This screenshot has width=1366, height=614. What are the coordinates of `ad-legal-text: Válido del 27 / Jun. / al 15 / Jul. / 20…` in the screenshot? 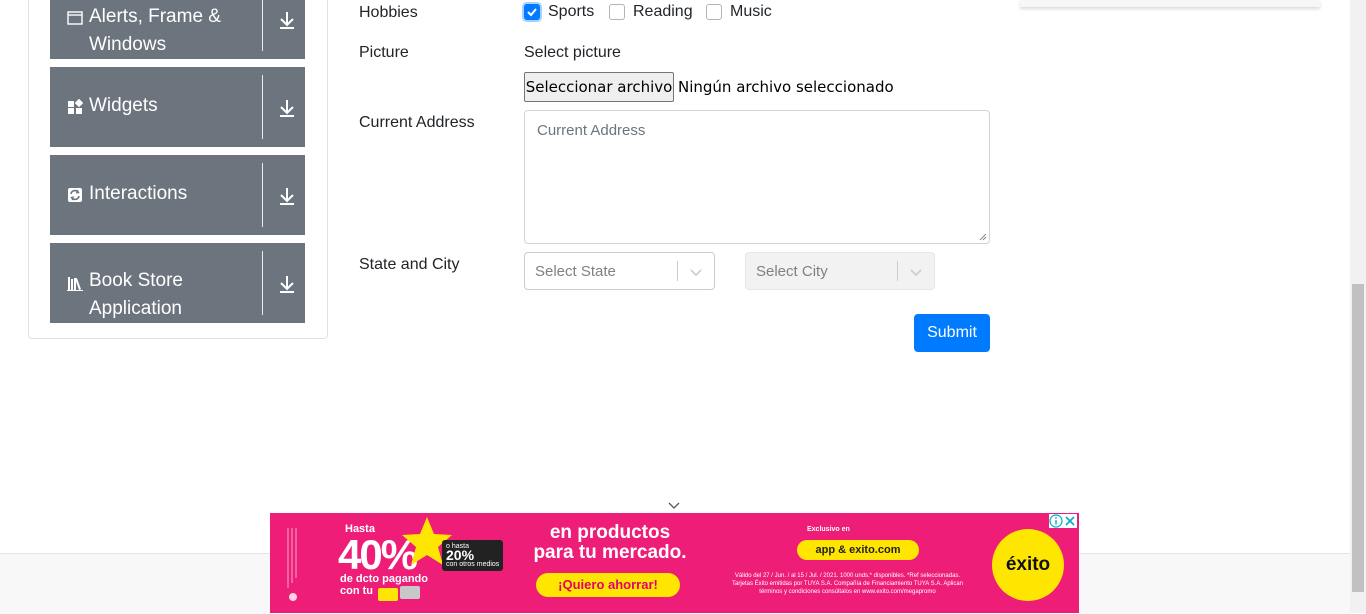 It's located at (847, 584).